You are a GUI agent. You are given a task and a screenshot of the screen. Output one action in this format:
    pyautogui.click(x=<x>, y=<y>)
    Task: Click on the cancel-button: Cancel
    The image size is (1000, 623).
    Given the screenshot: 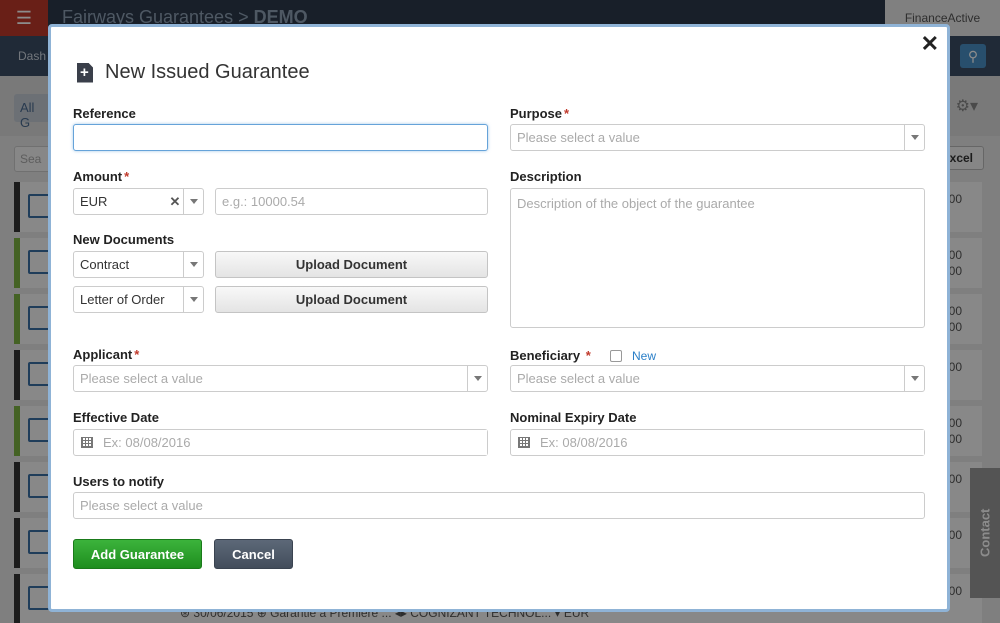 What is the action you would take?
    pyautogui.click(x=253, y=554)
    